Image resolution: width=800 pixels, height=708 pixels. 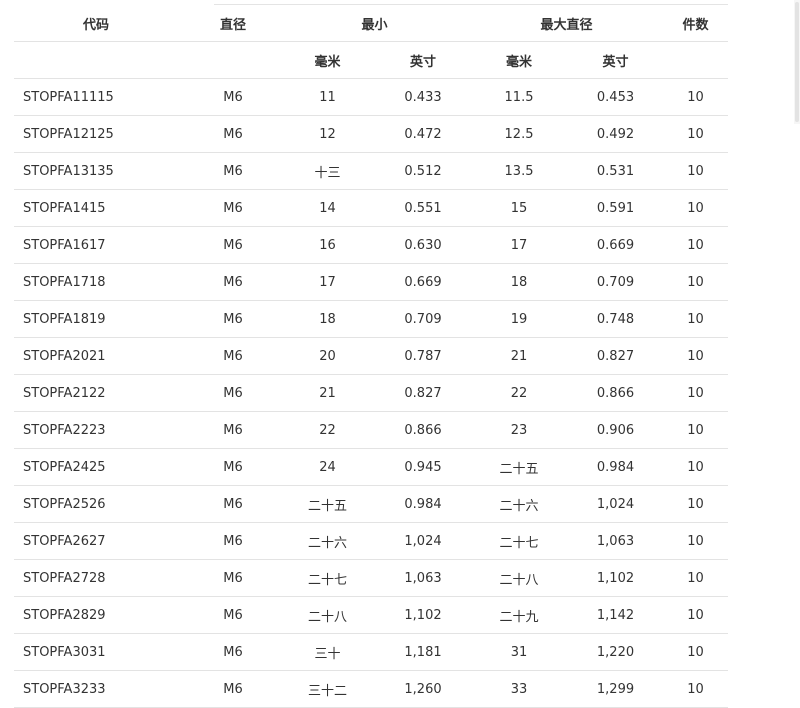 What do you see at coordinates (423, 208) in the screenshot?
I see `cell-min-inch: 0.551` at bounding box center [423, 208].